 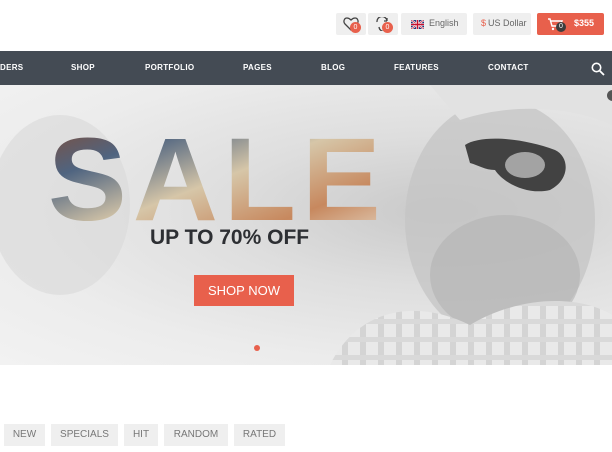 What do you see at coordinates (257, 67) in the screenshot?
I see `nav-item-pages: PAGES` at bounding box center [257, 67].